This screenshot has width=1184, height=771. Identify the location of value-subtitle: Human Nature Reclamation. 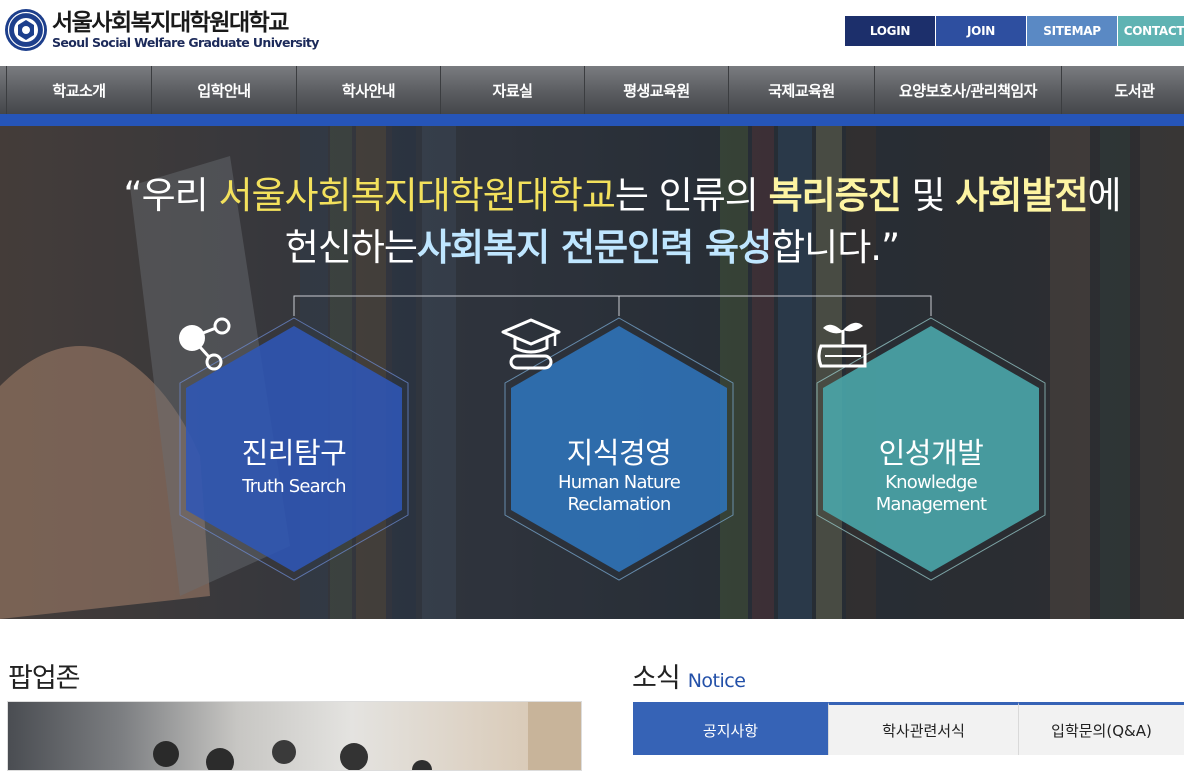
(619, 493).